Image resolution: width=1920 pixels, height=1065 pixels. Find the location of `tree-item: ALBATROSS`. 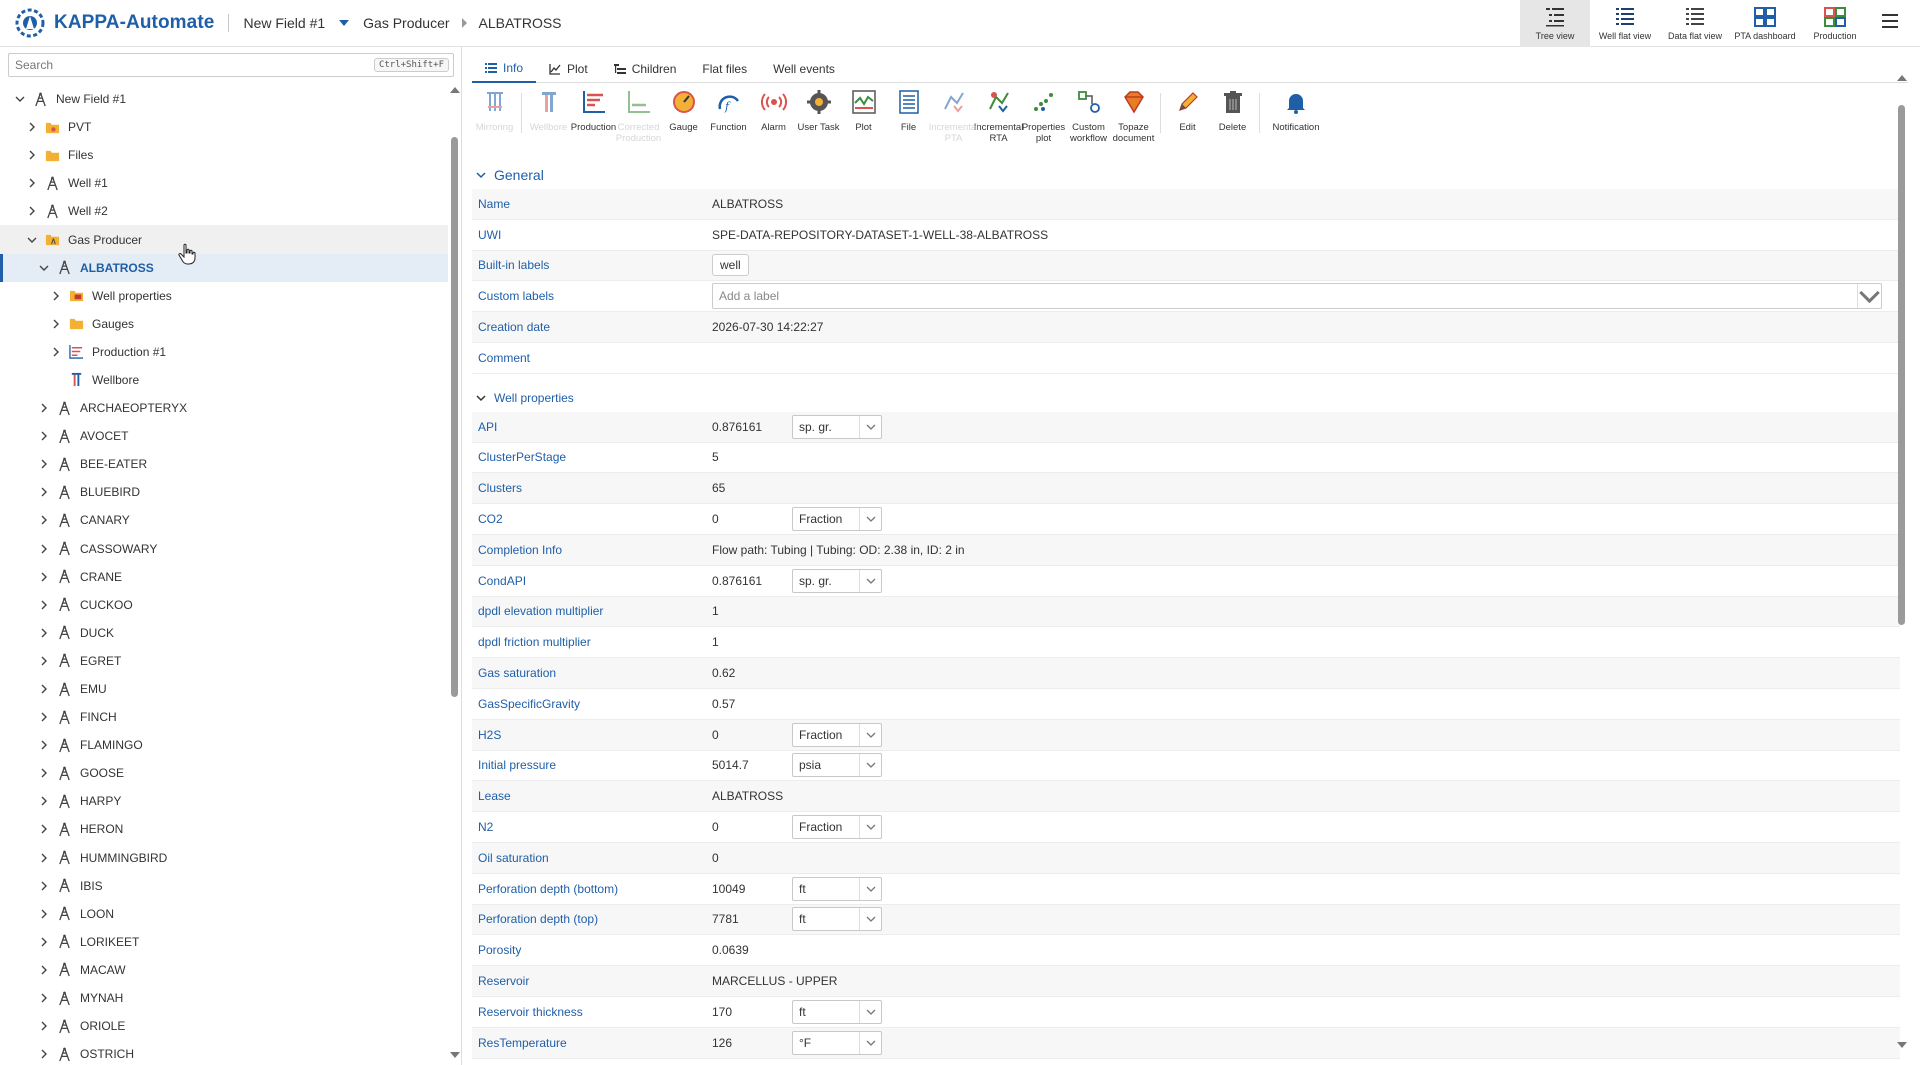

tree-item: ALBATROSS is located at coordinates (224, 267).